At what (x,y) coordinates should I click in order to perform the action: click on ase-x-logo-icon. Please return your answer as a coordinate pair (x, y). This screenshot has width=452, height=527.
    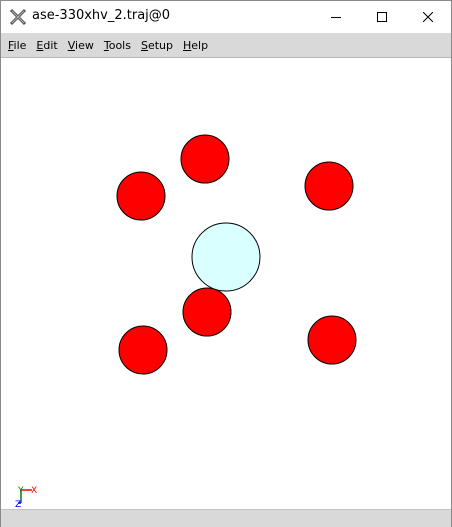
    Looking at the image, I should click on (18, 17).